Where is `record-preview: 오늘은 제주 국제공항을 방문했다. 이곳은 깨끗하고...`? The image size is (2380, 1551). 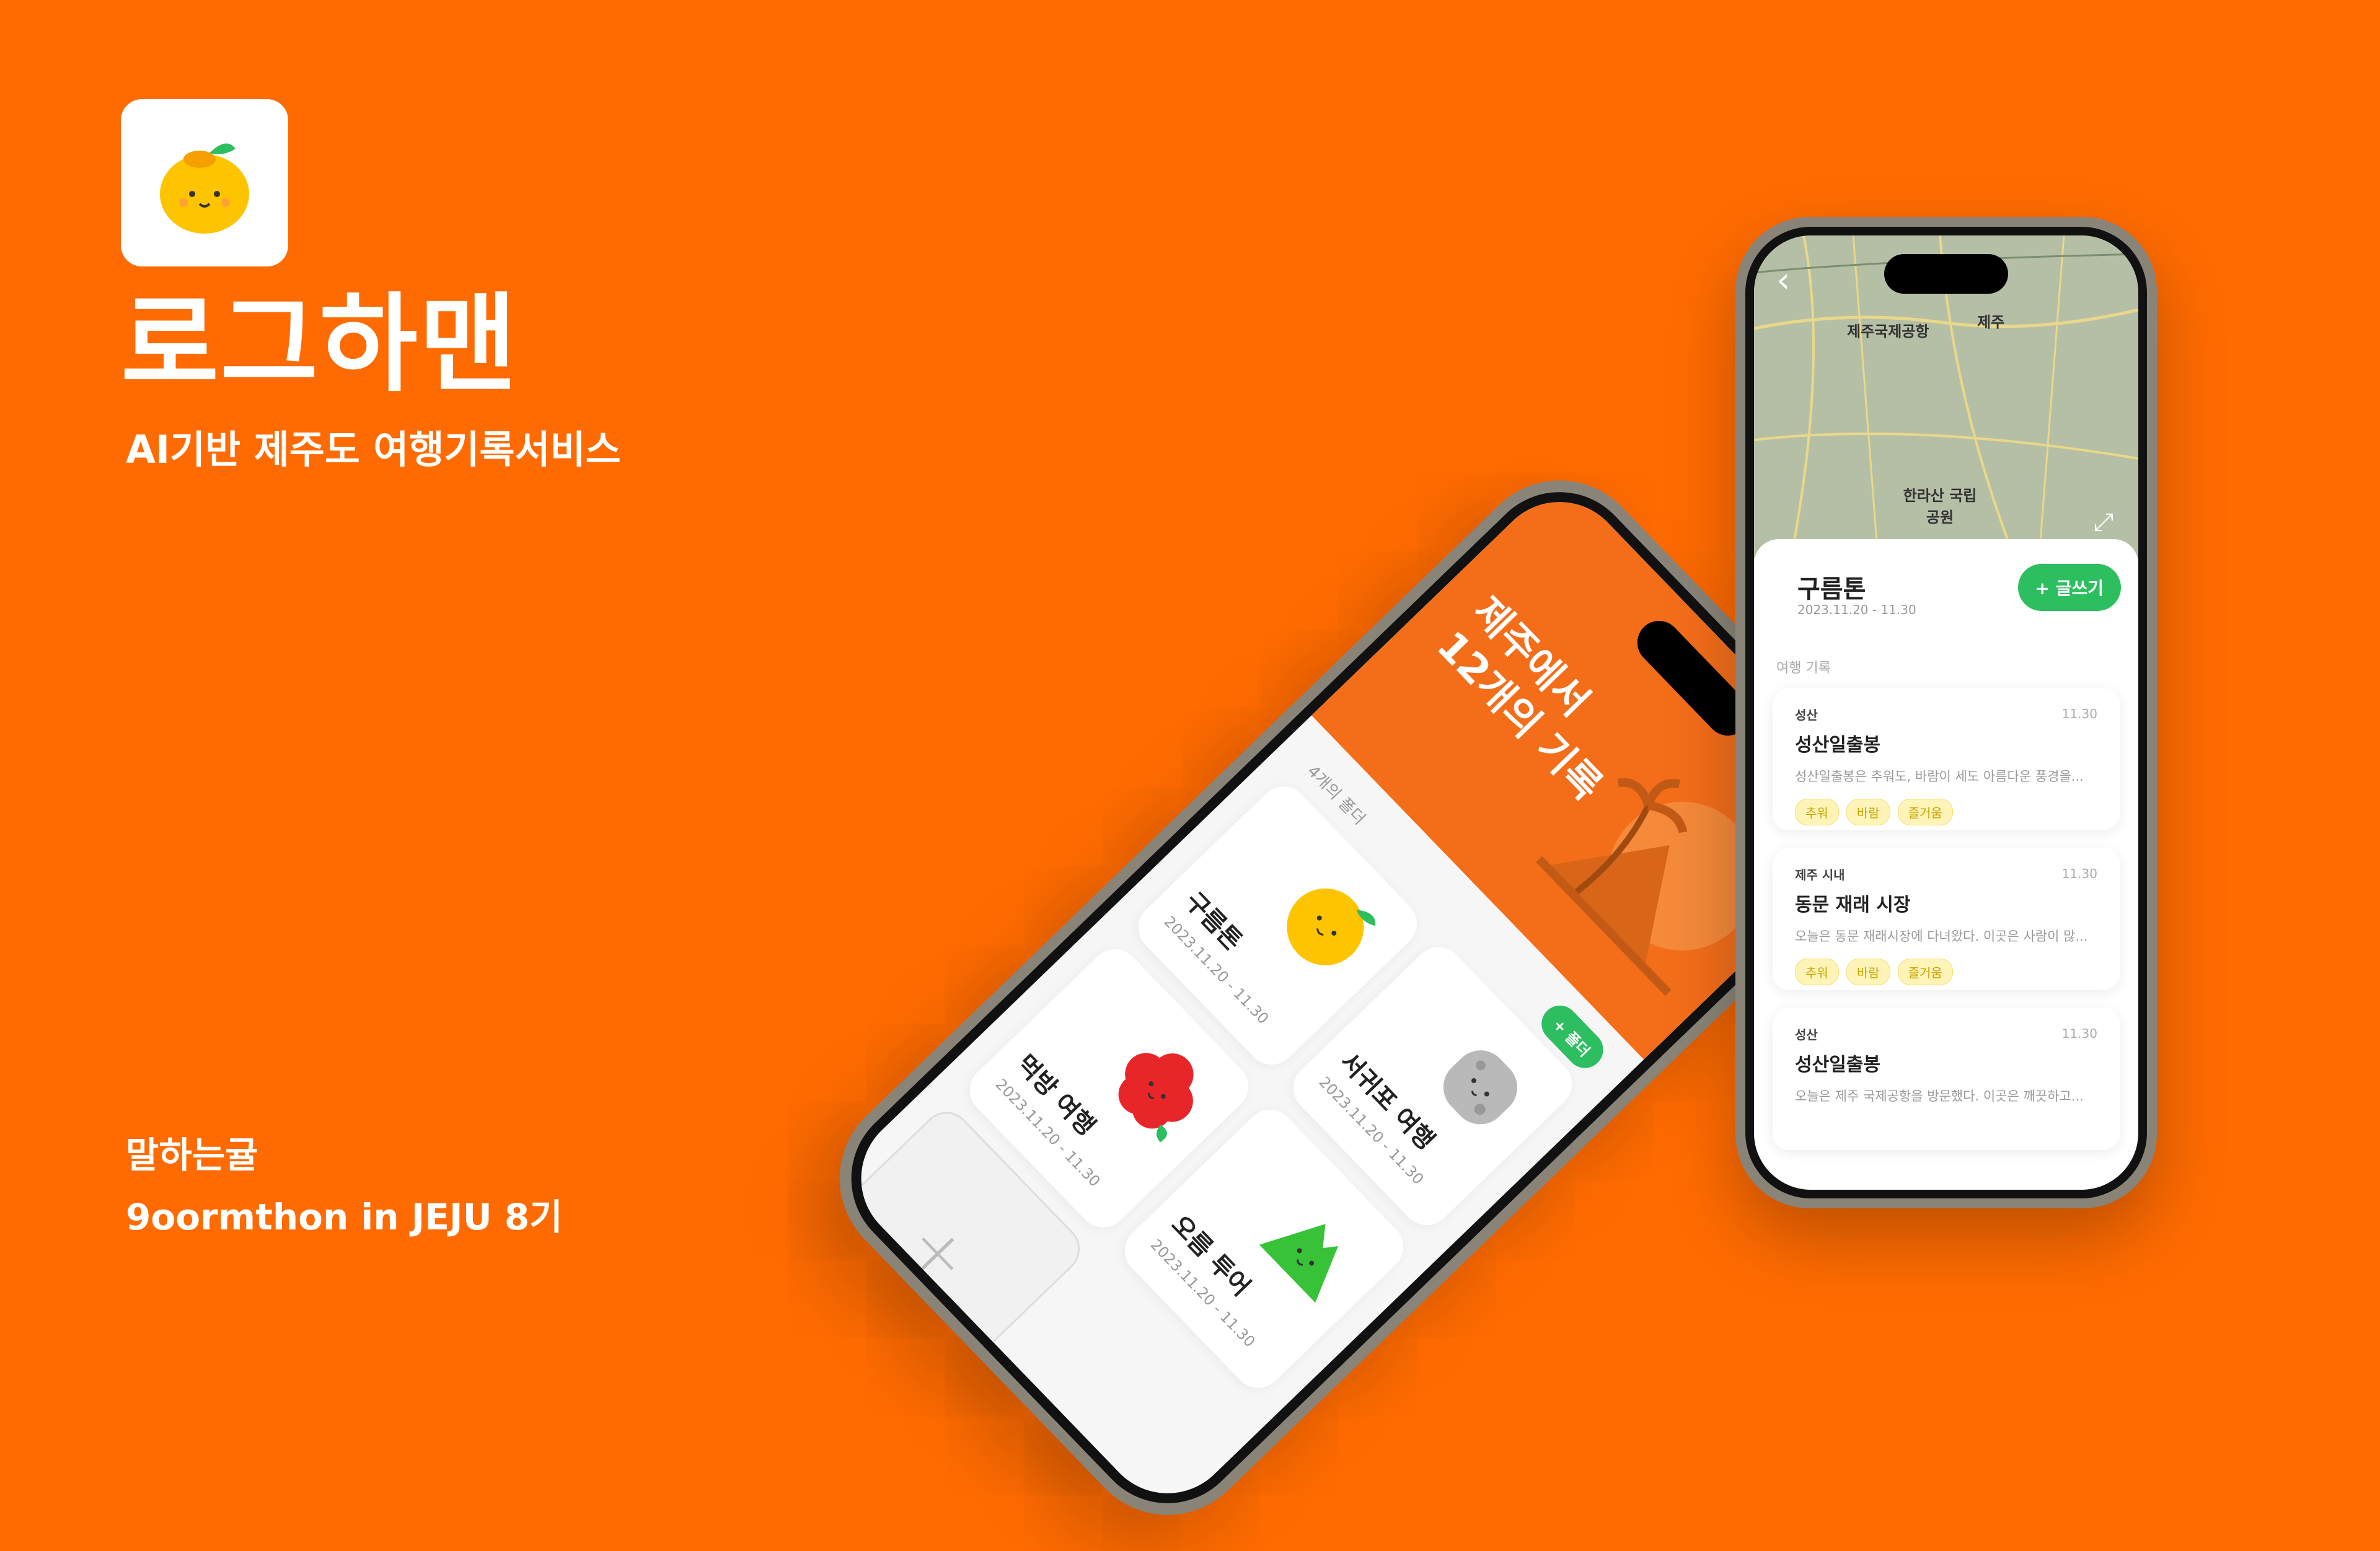
record-preview: 오늘은 제주 국제공항을 방문했다. 이곳은 깨끗하고... is located at coordinates (1939, 1096).